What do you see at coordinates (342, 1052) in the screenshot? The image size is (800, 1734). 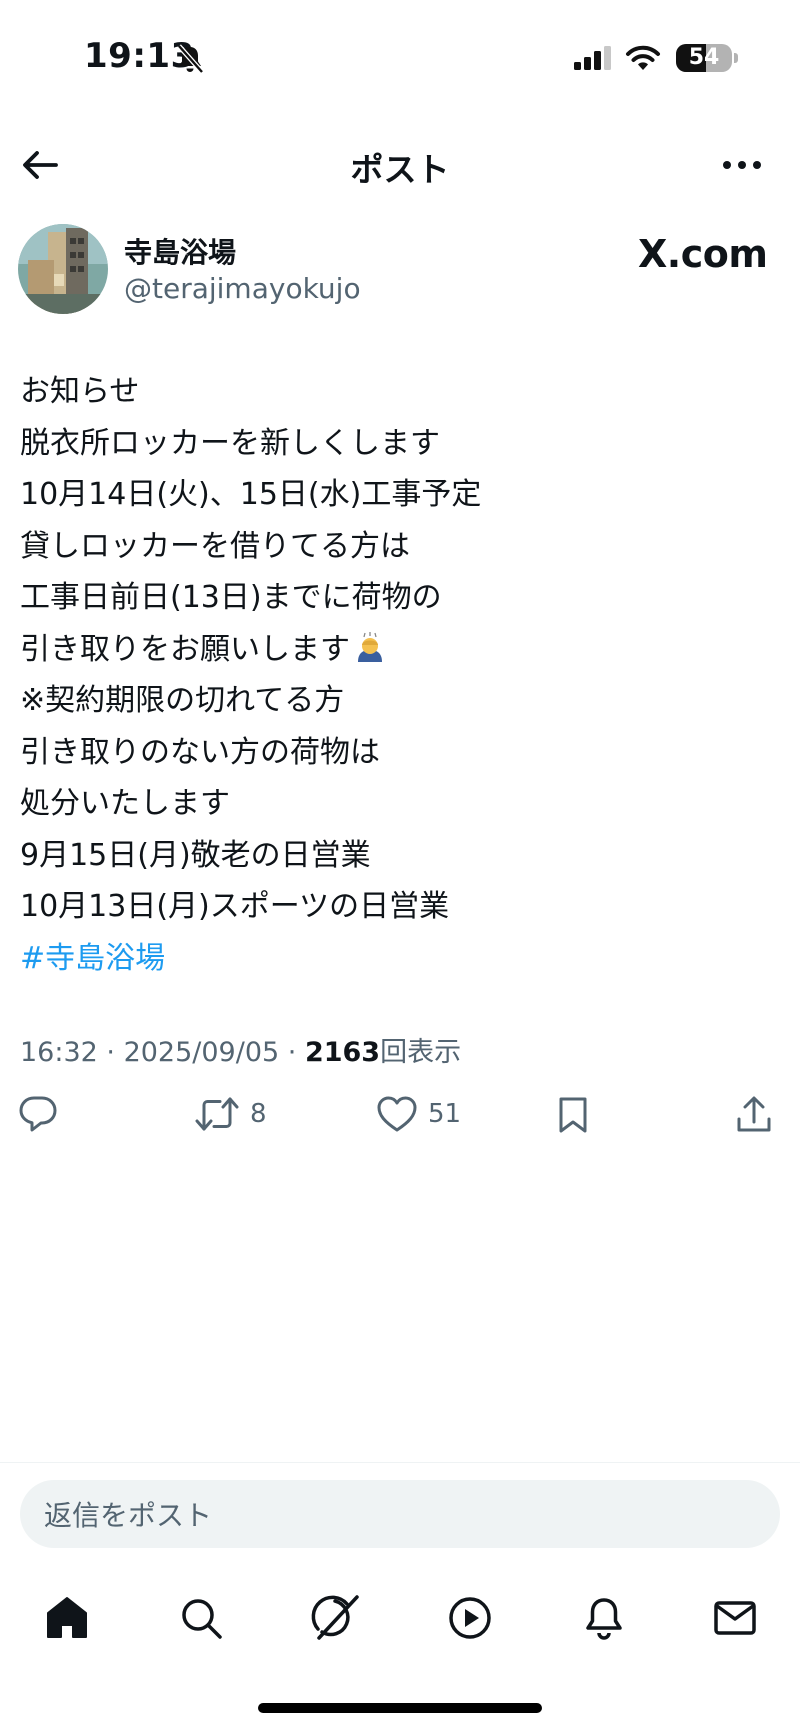 I see `view-count: 2163` at bounding box center [342, 1052].